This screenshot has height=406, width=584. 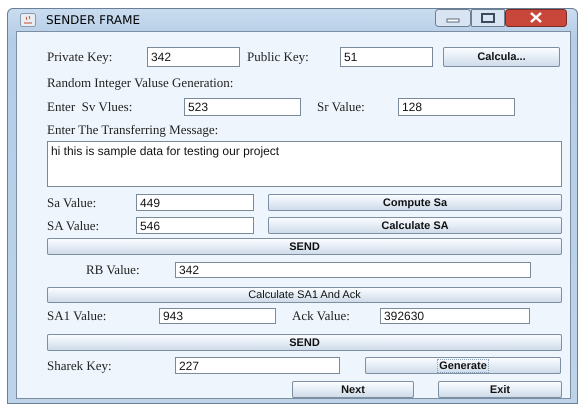 What do you see at coordinates (89, 107) in the screenshot?
I see `field-label: Enter Sv Vlues:` at bounding box center [89, 107].